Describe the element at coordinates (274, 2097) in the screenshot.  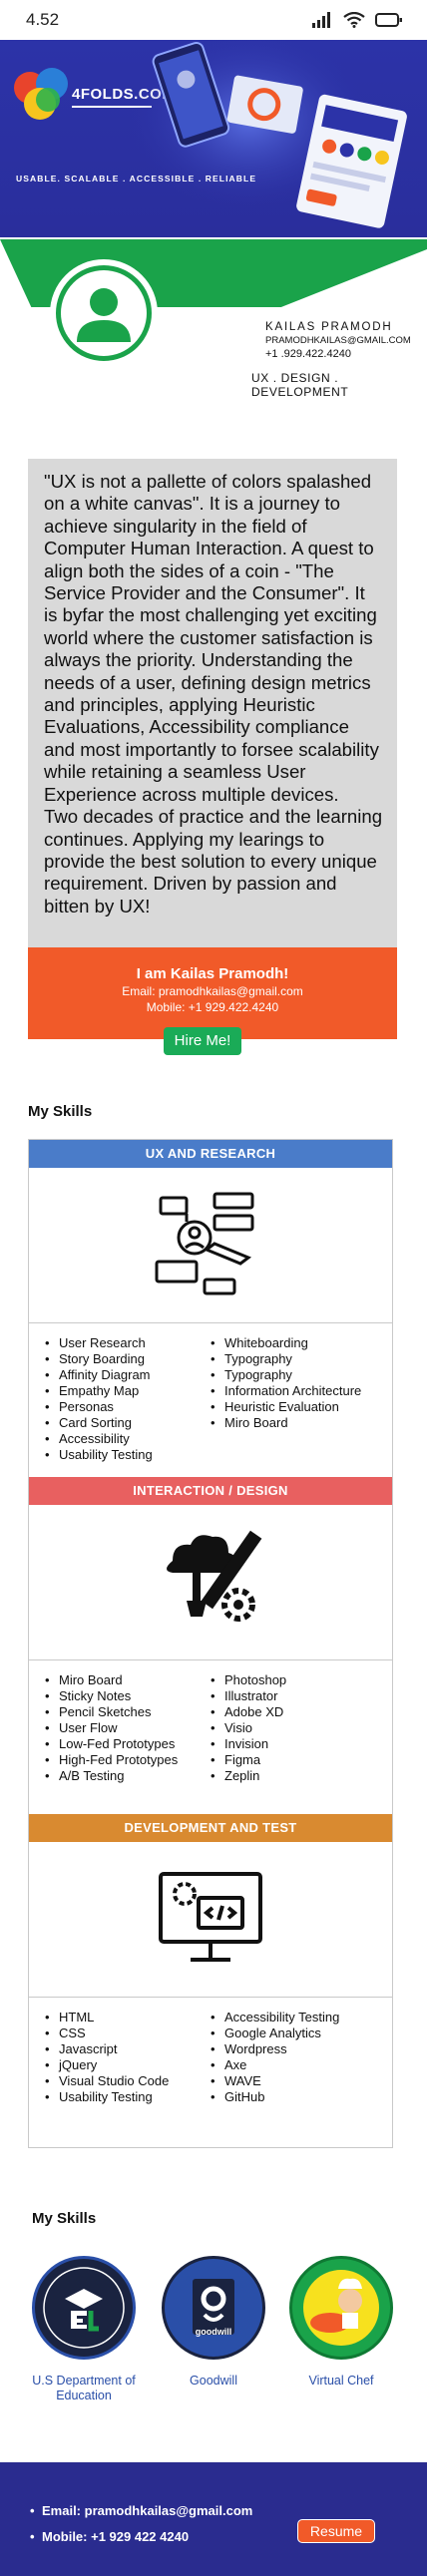
I see `list-item: GitHub` at that location.